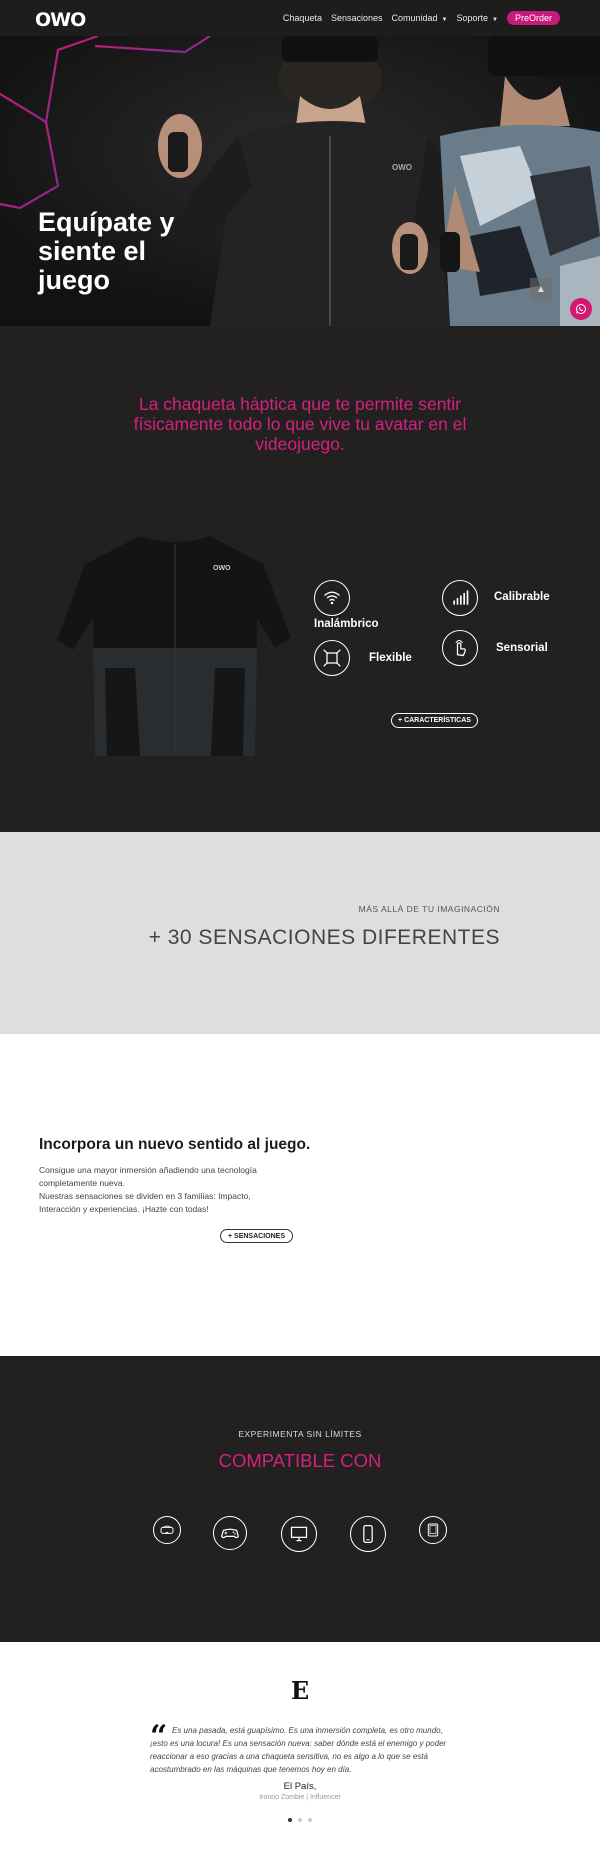  Describe the element at coordinates (230, 1533) in the screenshot. I see `gamepad-icon` at that location.